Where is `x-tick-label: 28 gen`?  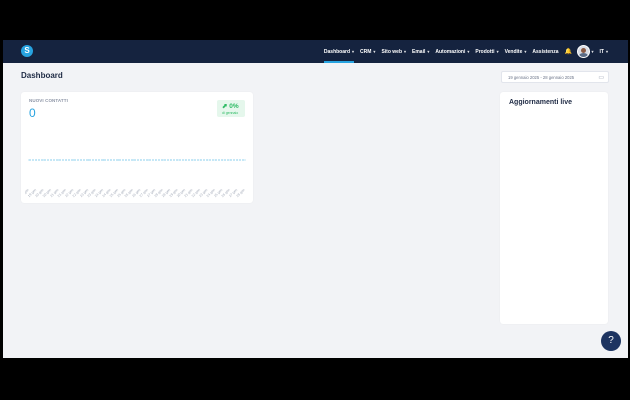
x-tick-label: 28 gen is located at coordinates (241, 193).